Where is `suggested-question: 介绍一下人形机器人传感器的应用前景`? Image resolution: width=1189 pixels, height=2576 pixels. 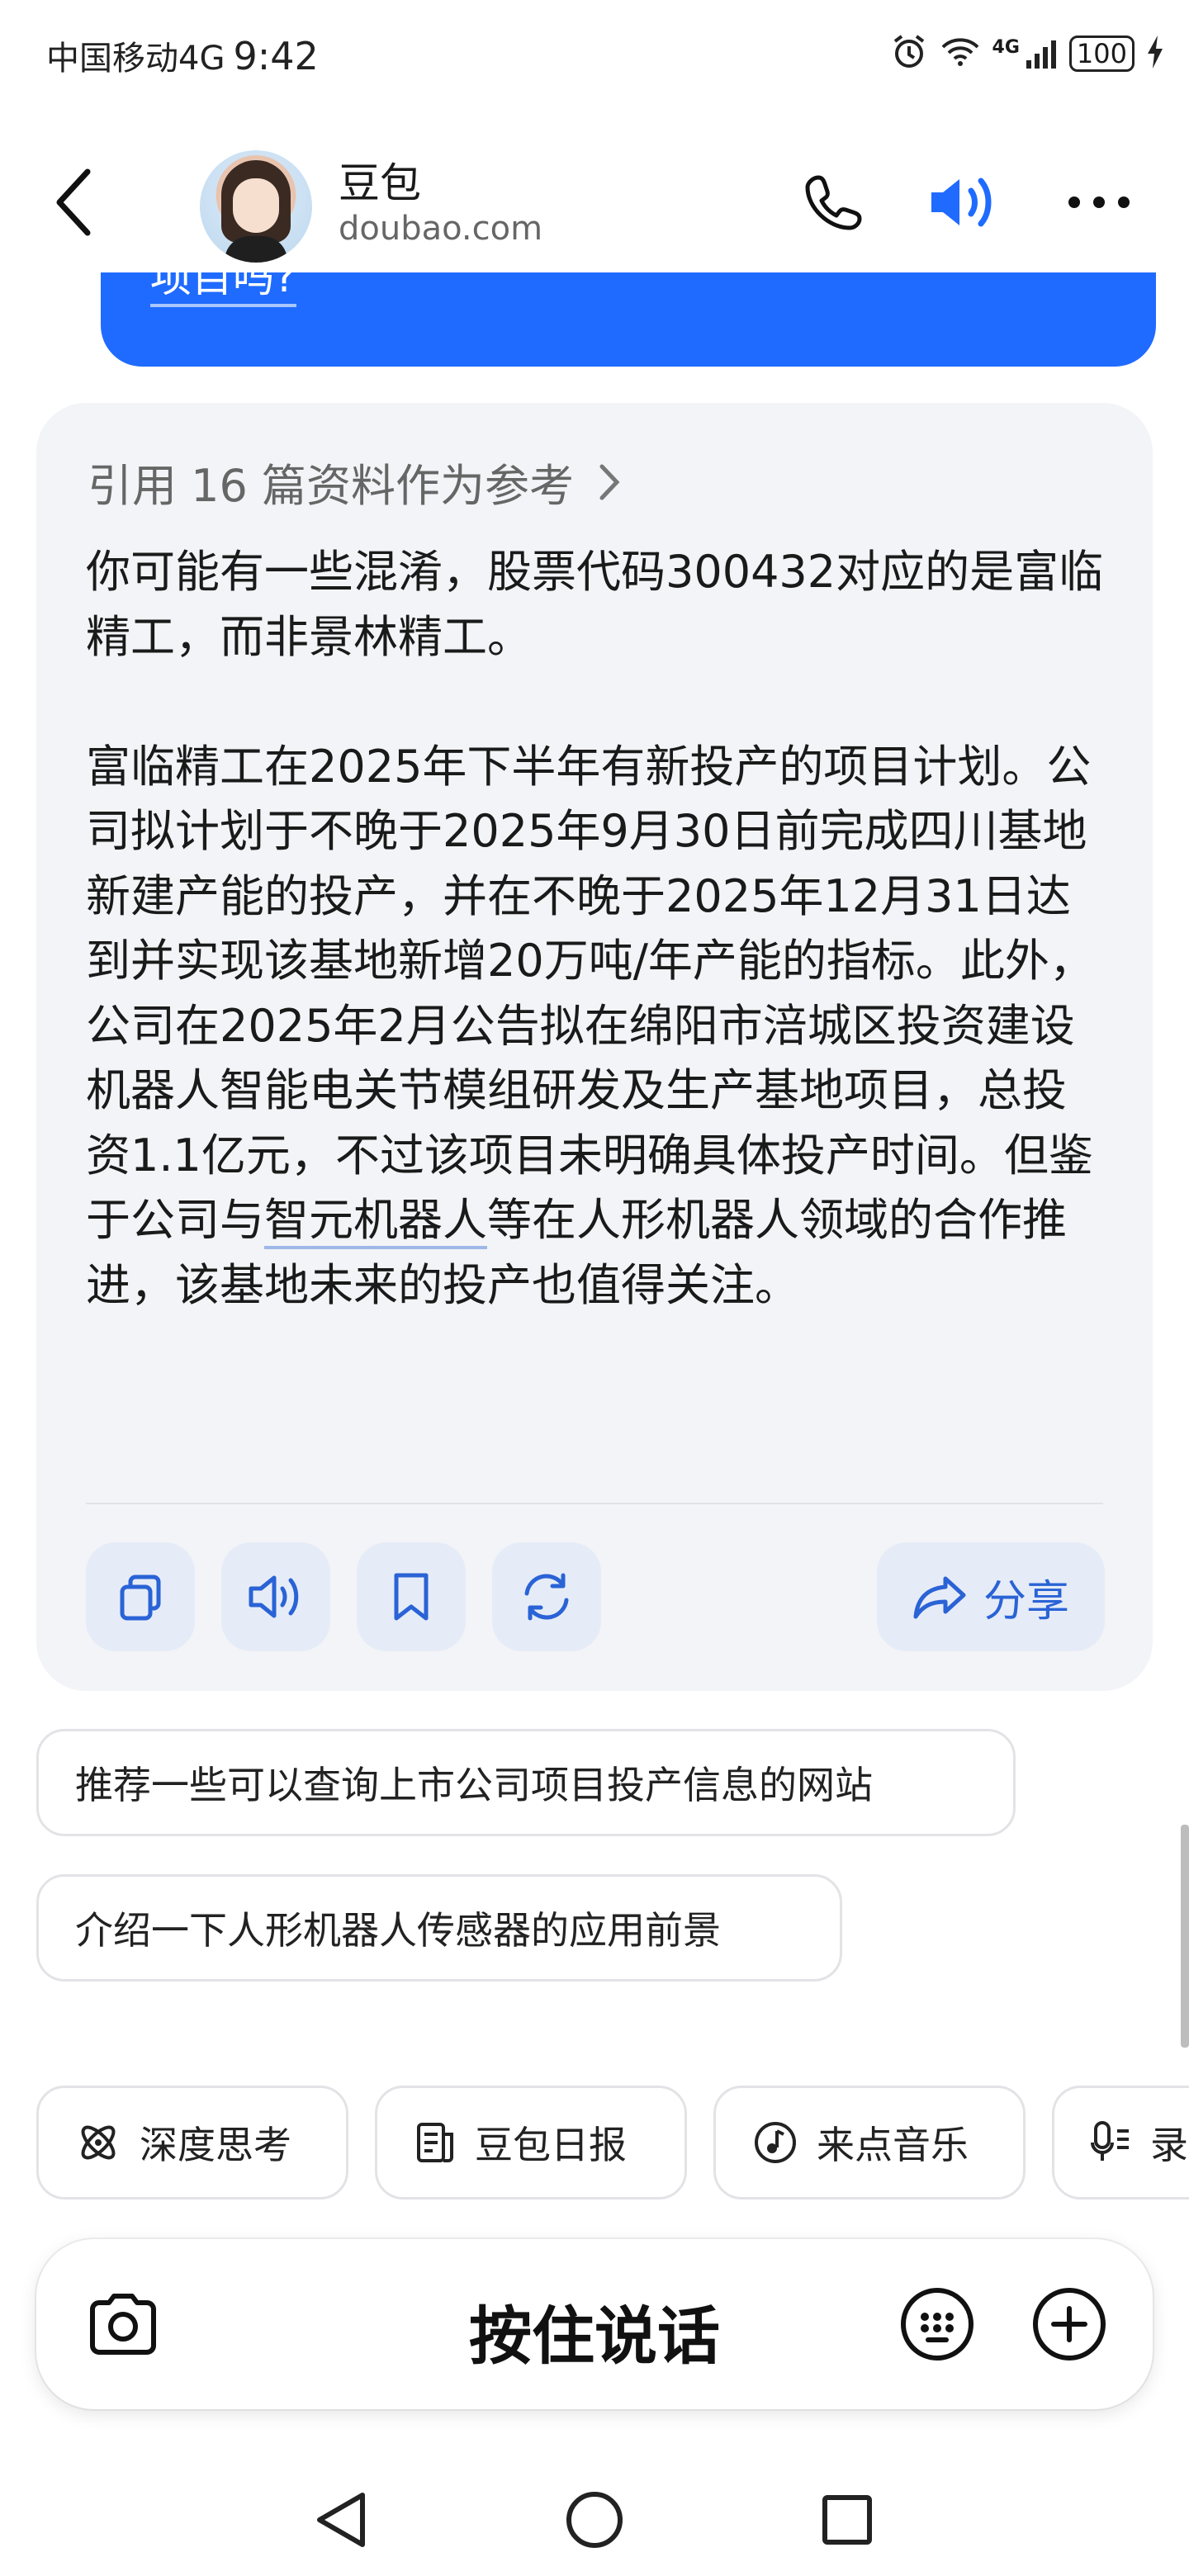
suggested-question: 介绍一下人形机器人传感器的应用前景 is located at coordinates (439, 1928).